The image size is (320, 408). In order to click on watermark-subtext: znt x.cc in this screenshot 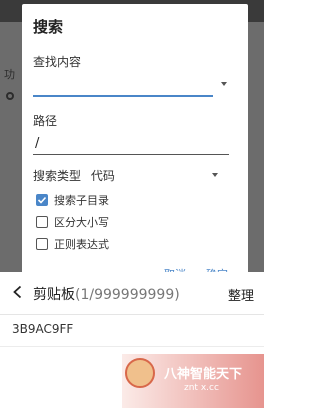, I will do `click(201, 388)`.